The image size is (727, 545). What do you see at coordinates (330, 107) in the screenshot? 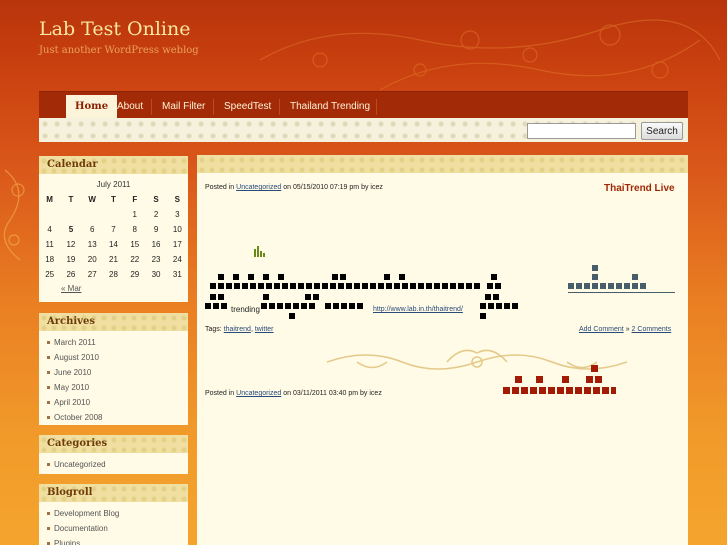
I see `nav-item-thailand-trending: Thailand Trending` at bounding box center [330, 107].